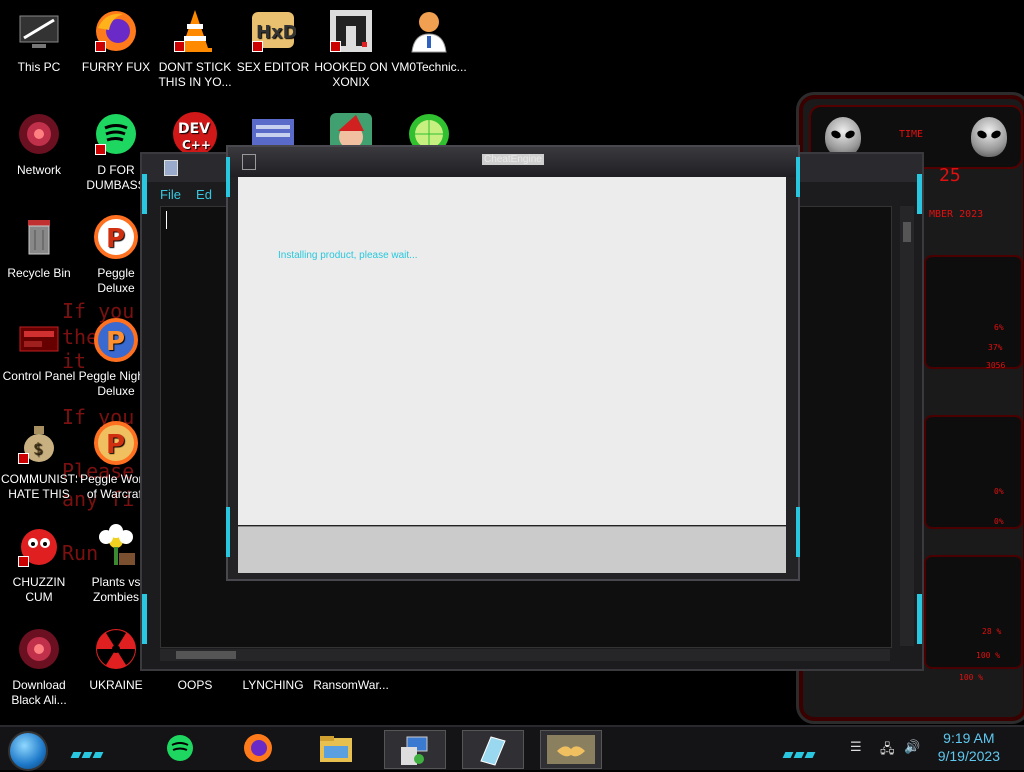 This screenshot has height=772, width=1024. What do you see at coordinates (39, 546) in the screenshot?
I see `chuzzle-icon` at bounding box center [39, 546].